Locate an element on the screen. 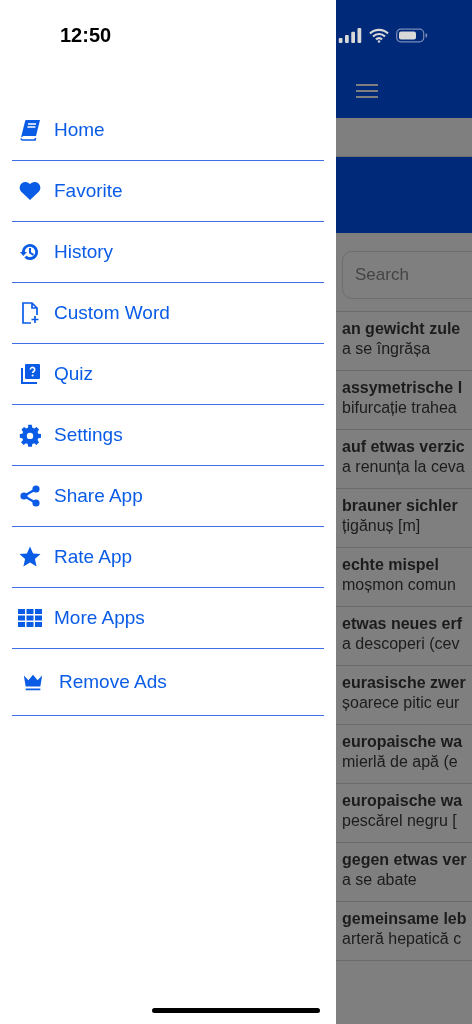 The height and width of the screenshot is (1024, 472). menu-item: Custom Word is located at coordinates (168, 313).